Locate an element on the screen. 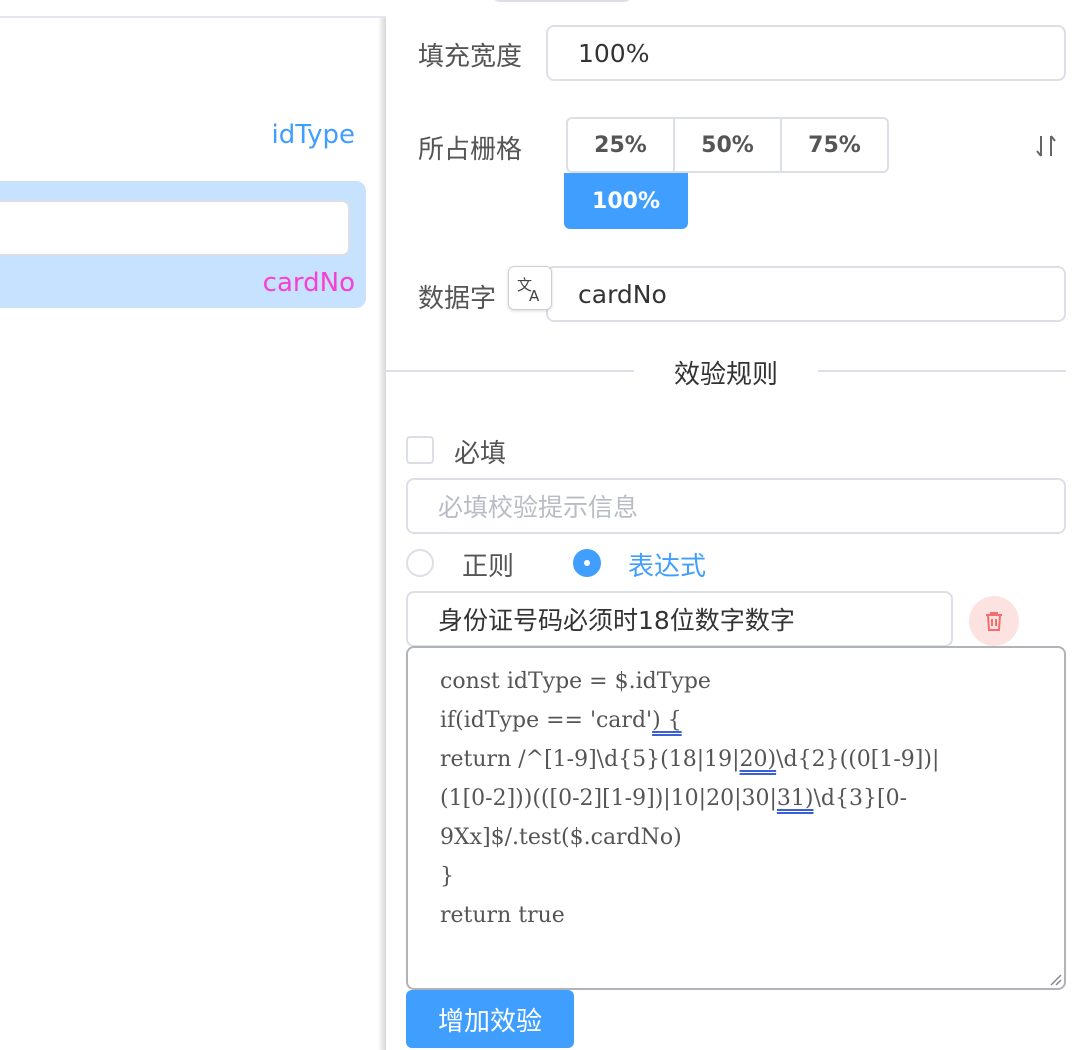 This screenshot has height=1050, width=1074. code-line: const idType = $.idType is located at coordinates (575, 681).